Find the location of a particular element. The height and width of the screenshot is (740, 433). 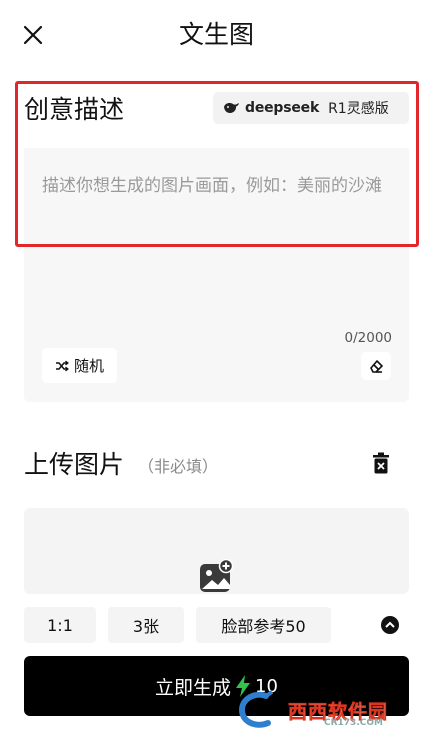

chevron-up-icon is located at coordinates (390, 624).